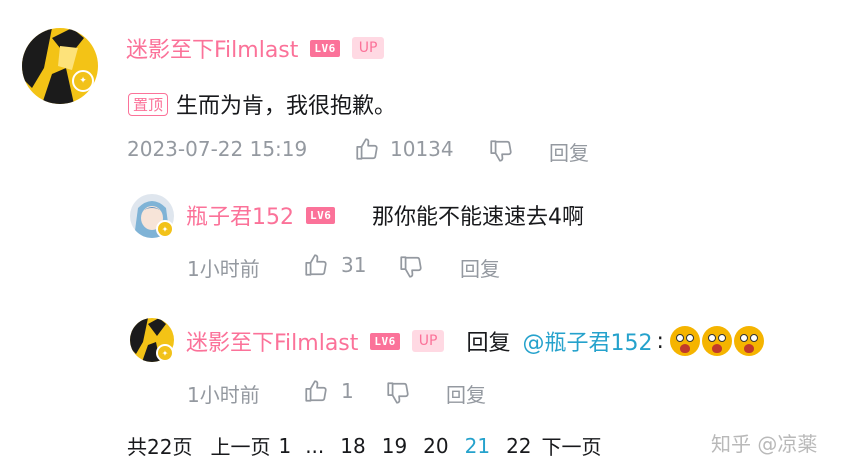 The height and width of the screenshot is (473, 865). Describe the element at coordinates (217, 149) in the screenshot. I see `comment-timestamp: 2023-07-22 15:19` at that location.